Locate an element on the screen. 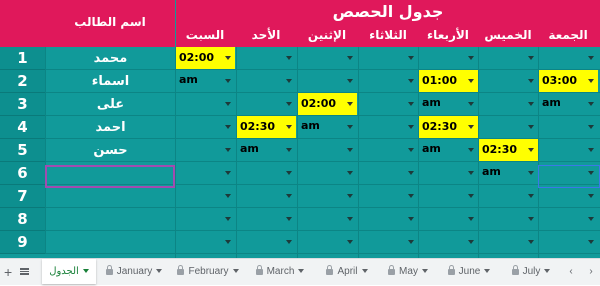  sheet-tab-4: April is located at coordinates (347, 272).